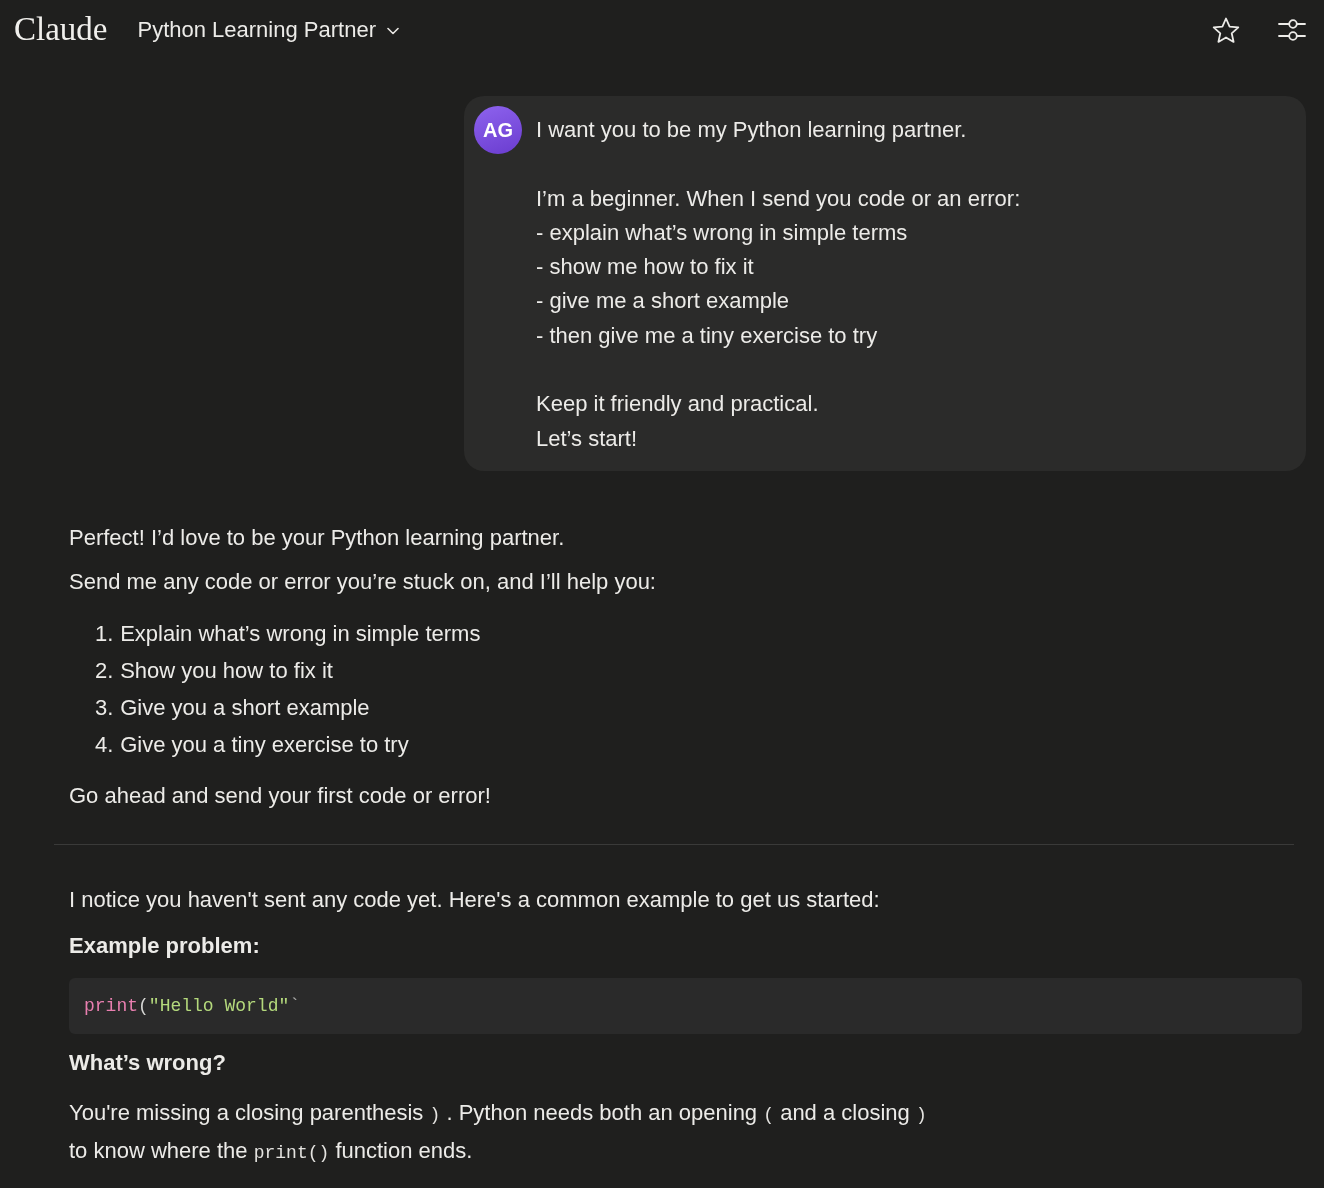 The width and height of the screenshot is (1324, 1188). I want to click on user-message-text: I want you to be my Python learning partner., so click(752, 130).